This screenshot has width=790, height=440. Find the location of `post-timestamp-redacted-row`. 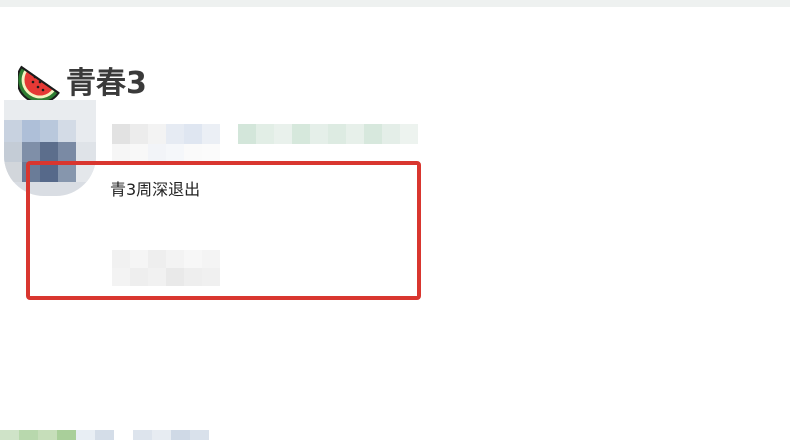

post-timestamp-redacted-row is located at coordinates (166, 277).